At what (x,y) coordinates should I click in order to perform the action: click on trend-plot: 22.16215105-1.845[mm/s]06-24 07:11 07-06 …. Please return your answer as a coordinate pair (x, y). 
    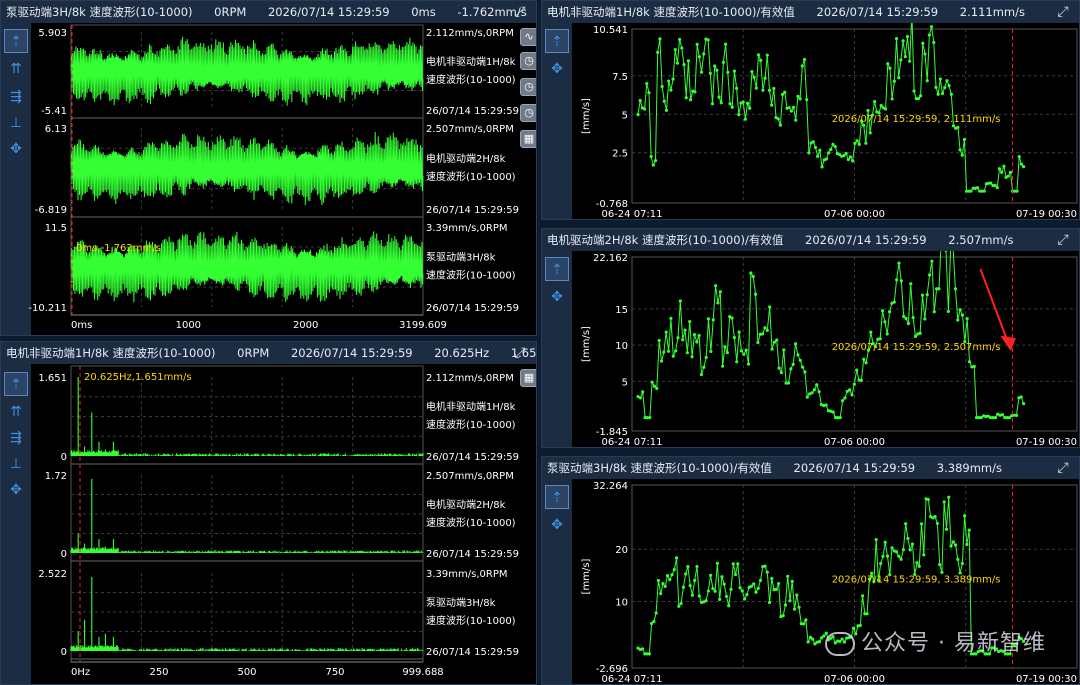
    Looking at the image, I should click on (811, 349).